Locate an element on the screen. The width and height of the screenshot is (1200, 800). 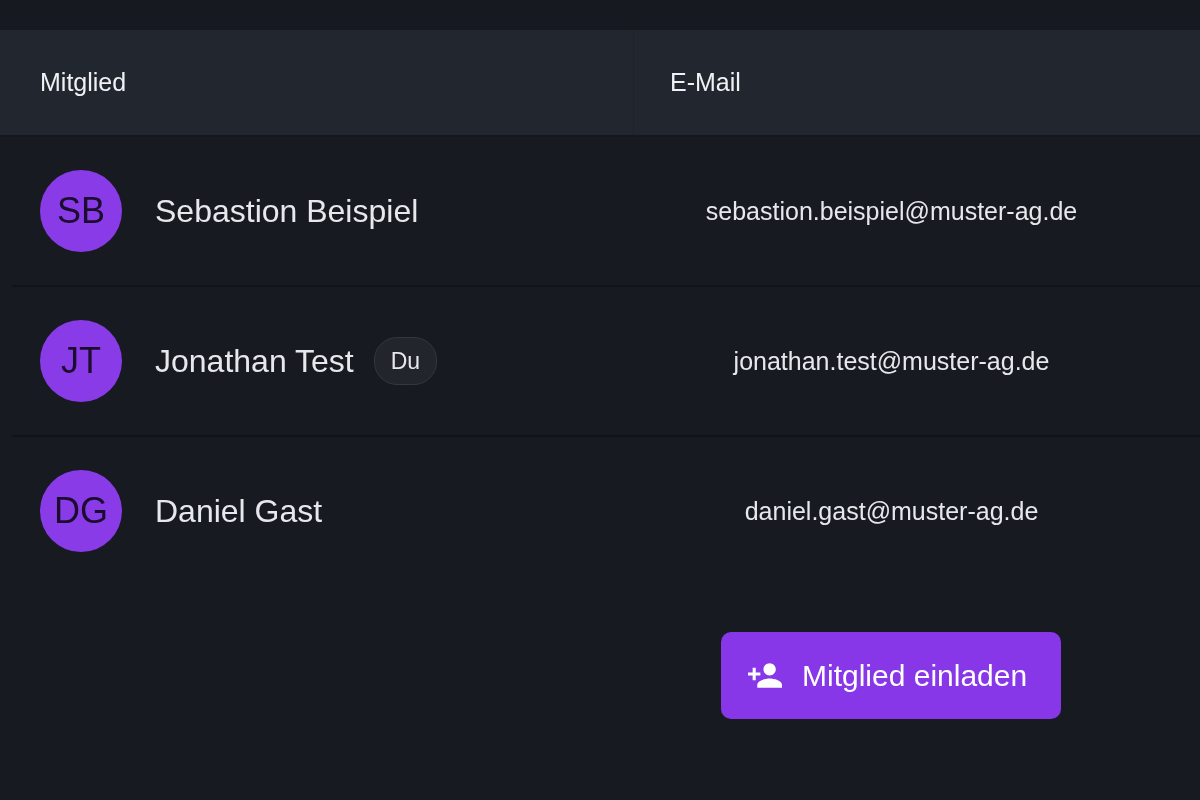
column-header: E-Mail is located at coordinates (705, 82).